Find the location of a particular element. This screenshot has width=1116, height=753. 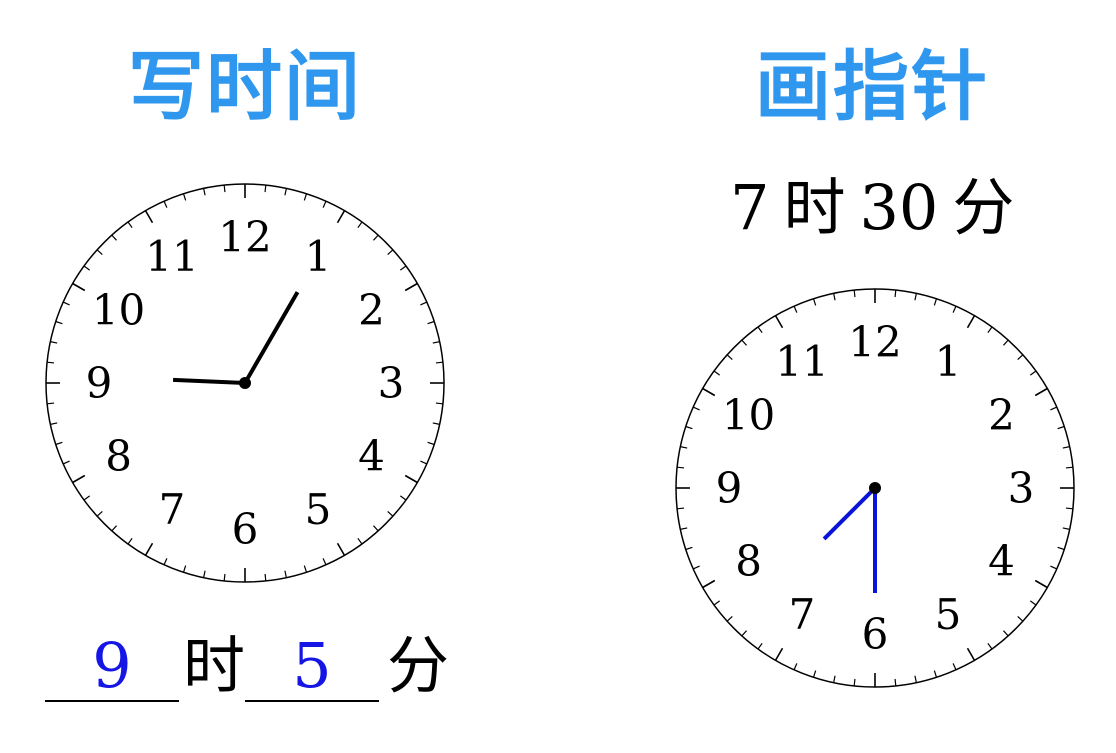

hour-answer-blank: 9 is located at coordinates (112, 665).